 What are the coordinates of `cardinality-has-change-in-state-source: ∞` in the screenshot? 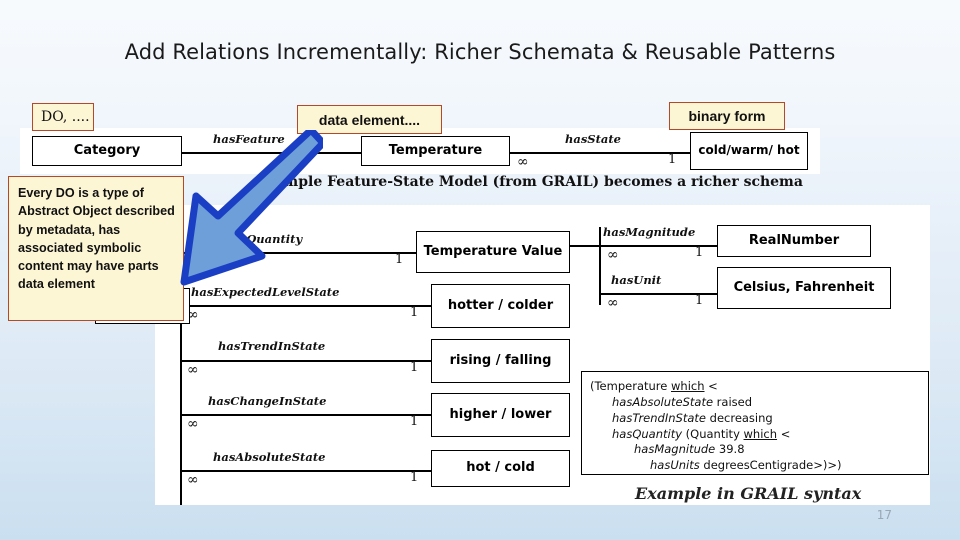 It's located at (193, 424).